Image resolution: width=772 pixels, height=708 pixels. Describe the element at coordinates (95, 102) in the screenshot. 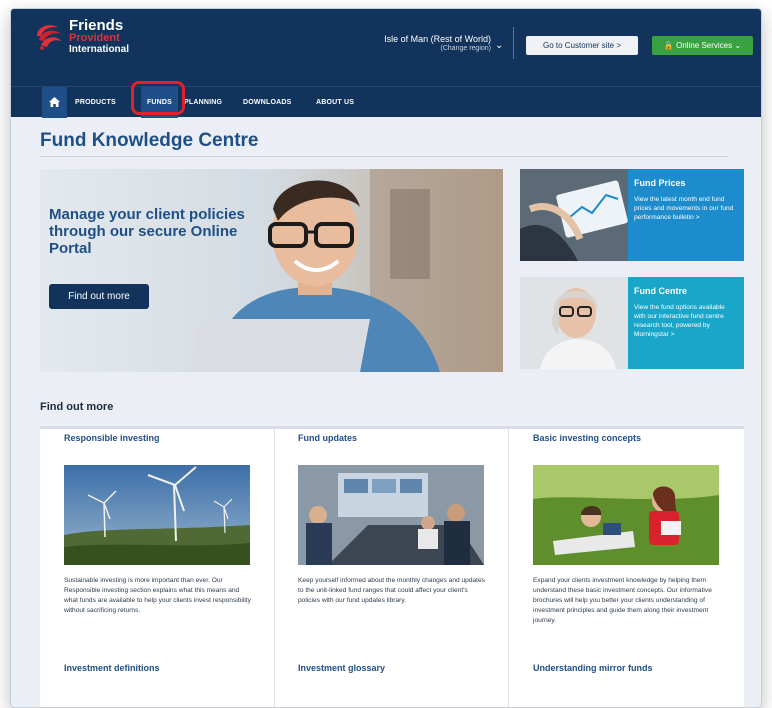

I see `nav-item-products: PRODUCTS` at that location.